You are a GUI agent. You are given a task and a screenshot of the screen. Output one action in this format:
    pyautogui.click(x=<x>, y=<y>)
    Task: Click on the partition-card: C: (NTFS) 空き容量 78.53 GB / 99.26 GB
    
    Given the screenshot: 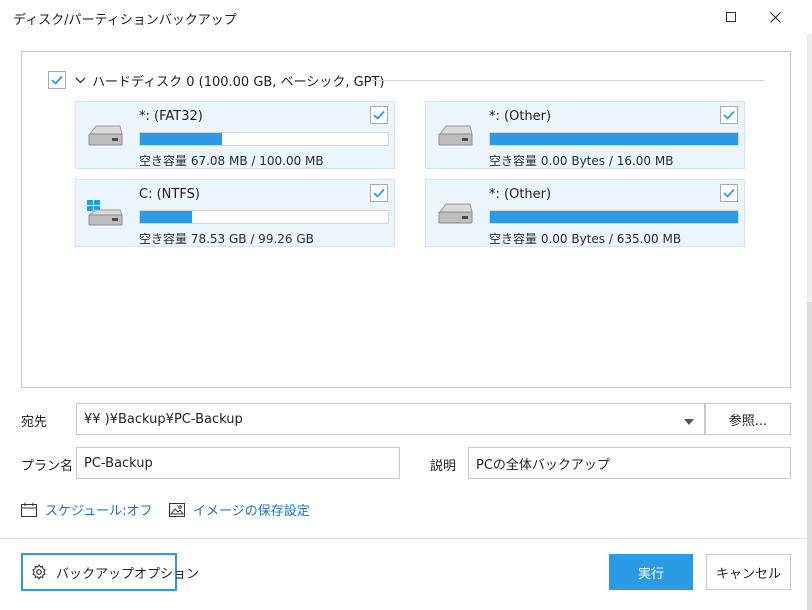 What is the action you would take?
    pyautogui.click(x=235, y=213)
    